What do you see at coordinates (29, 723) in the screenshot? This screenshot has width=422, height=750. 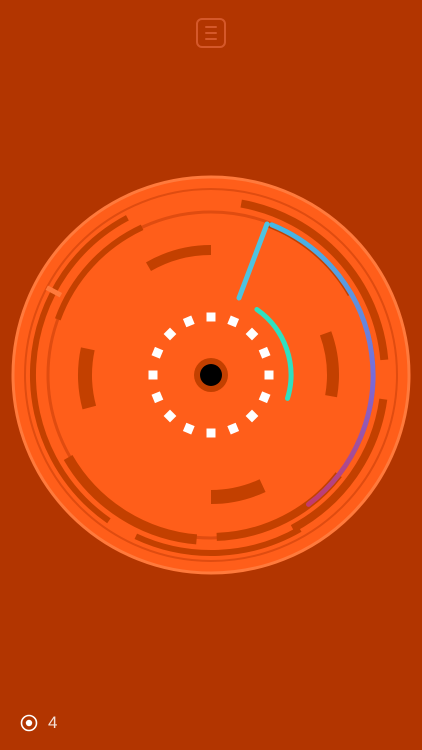 I see `target-icon` at bounding box center [29, 723].